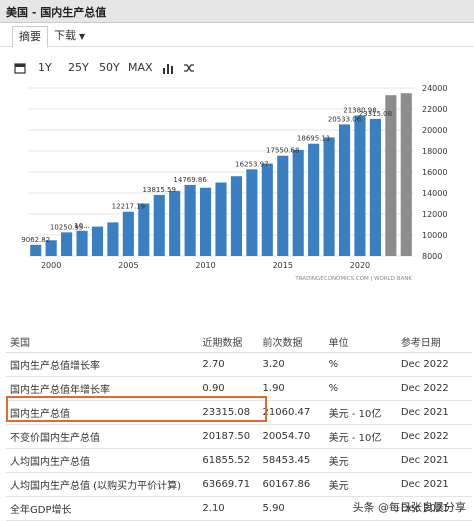 This screenshot has height=521, width=474. Describe the element at coordinates (189, 68) in the screenshot. I see `shuffle-icon` at that location.